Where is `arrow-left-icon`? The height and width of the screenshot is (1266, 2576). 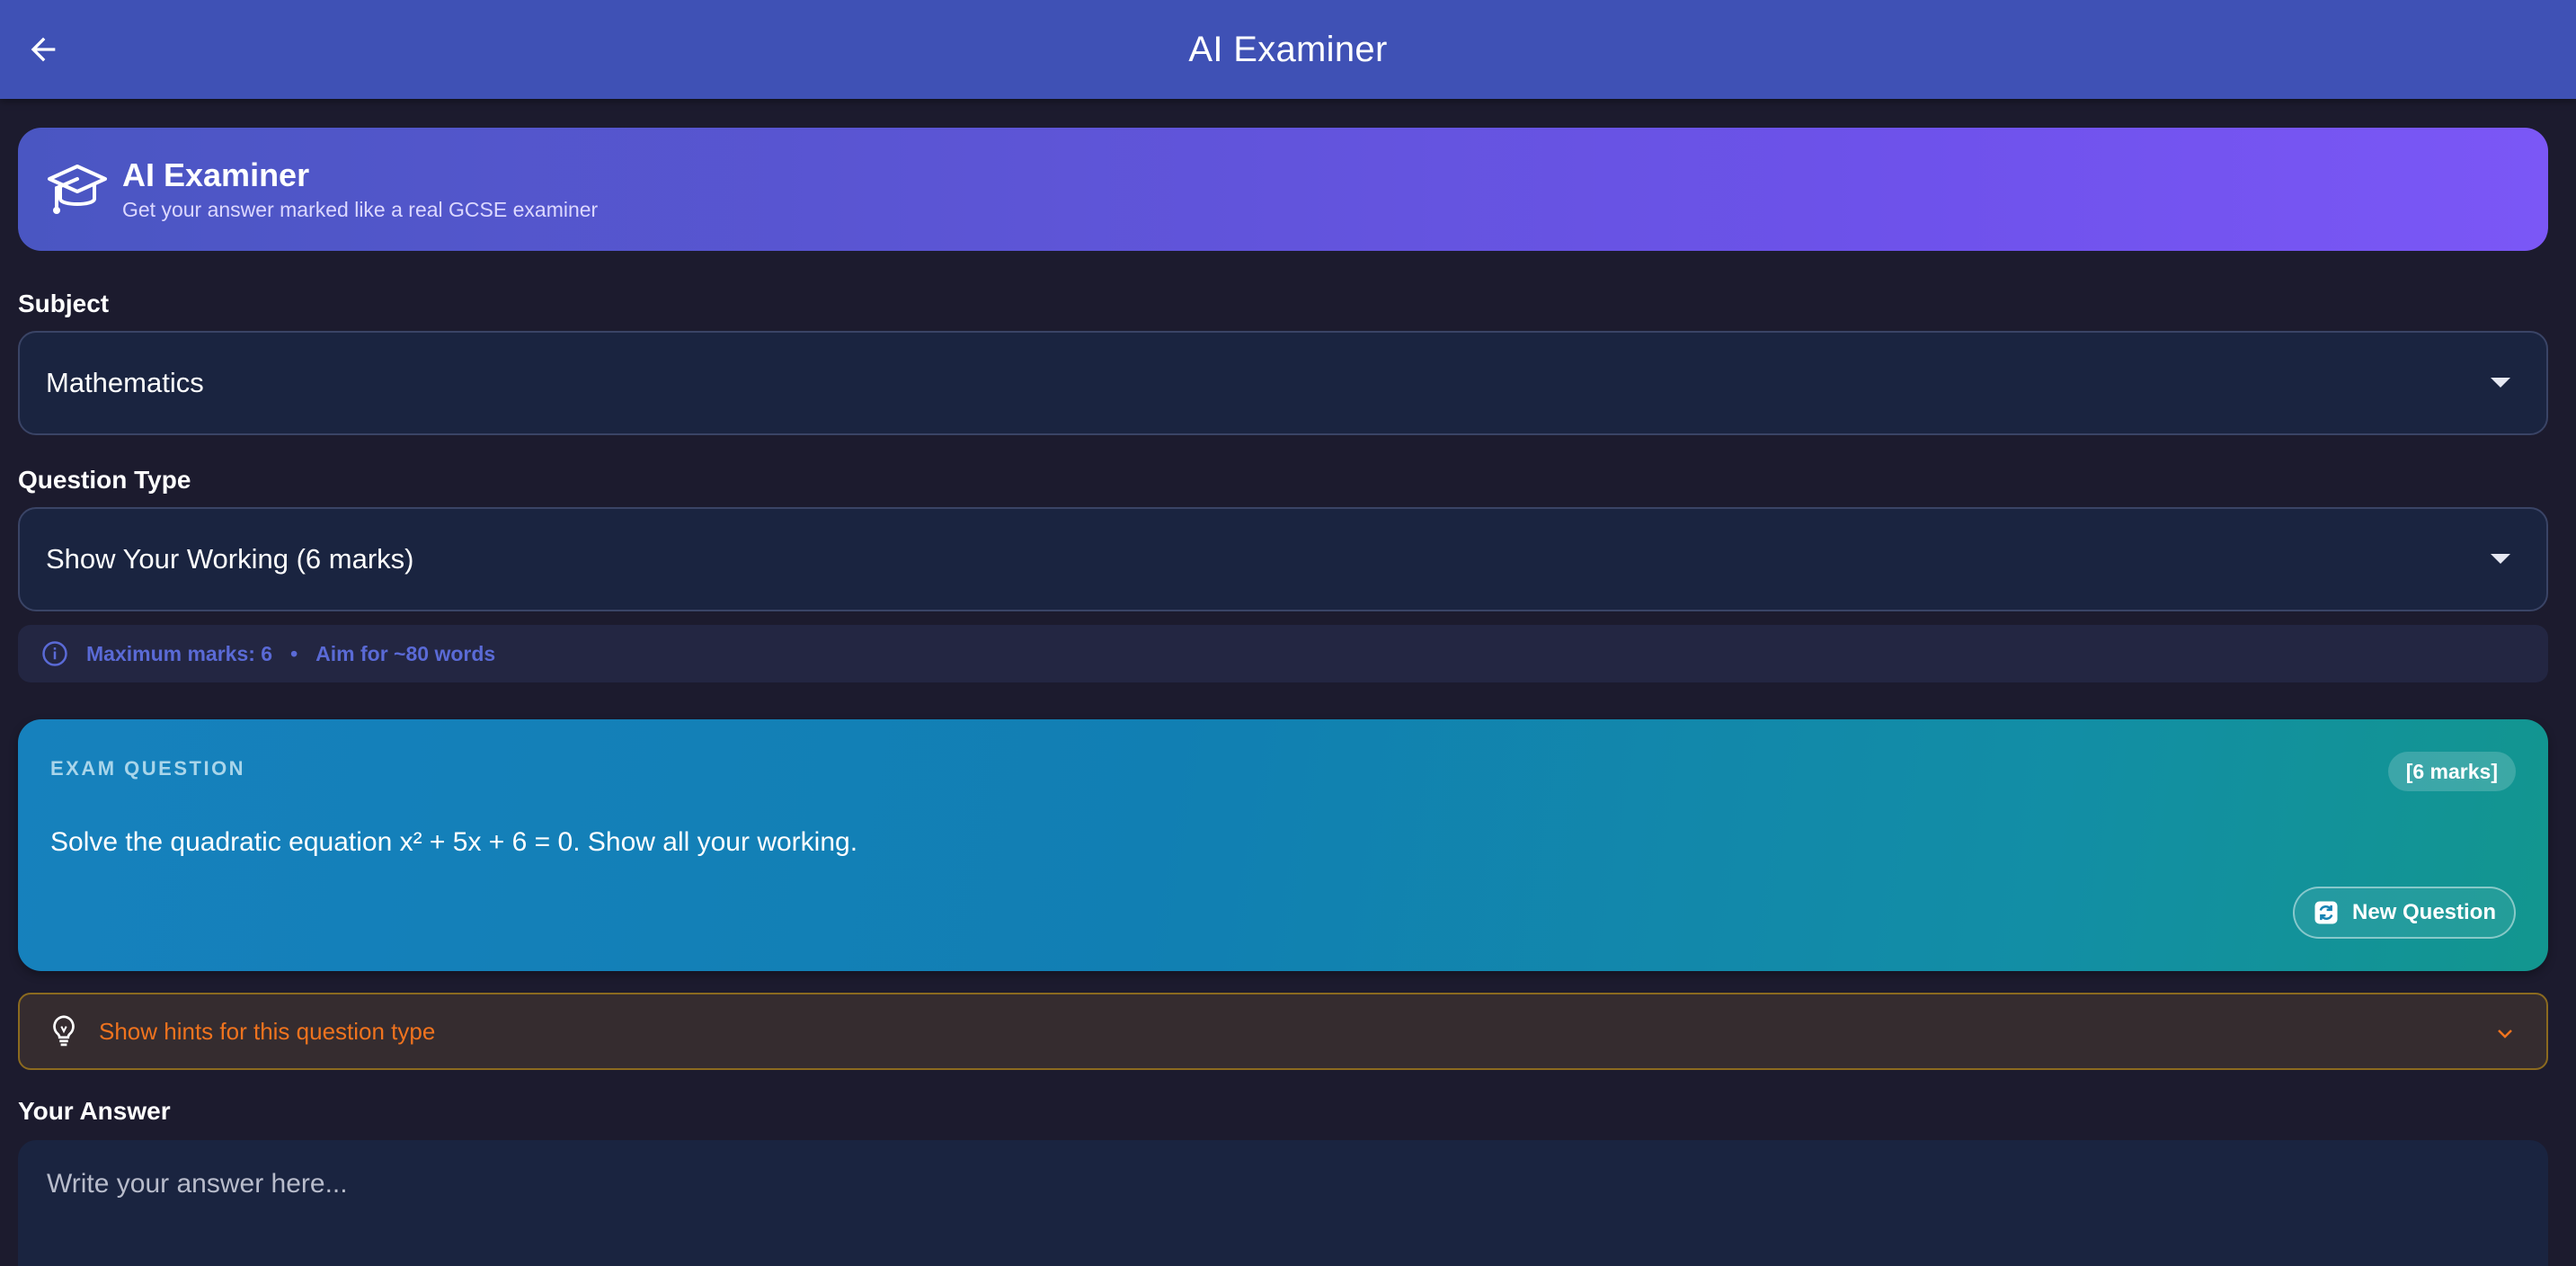 arrow-left-icon is located at coordinates (43, 50).